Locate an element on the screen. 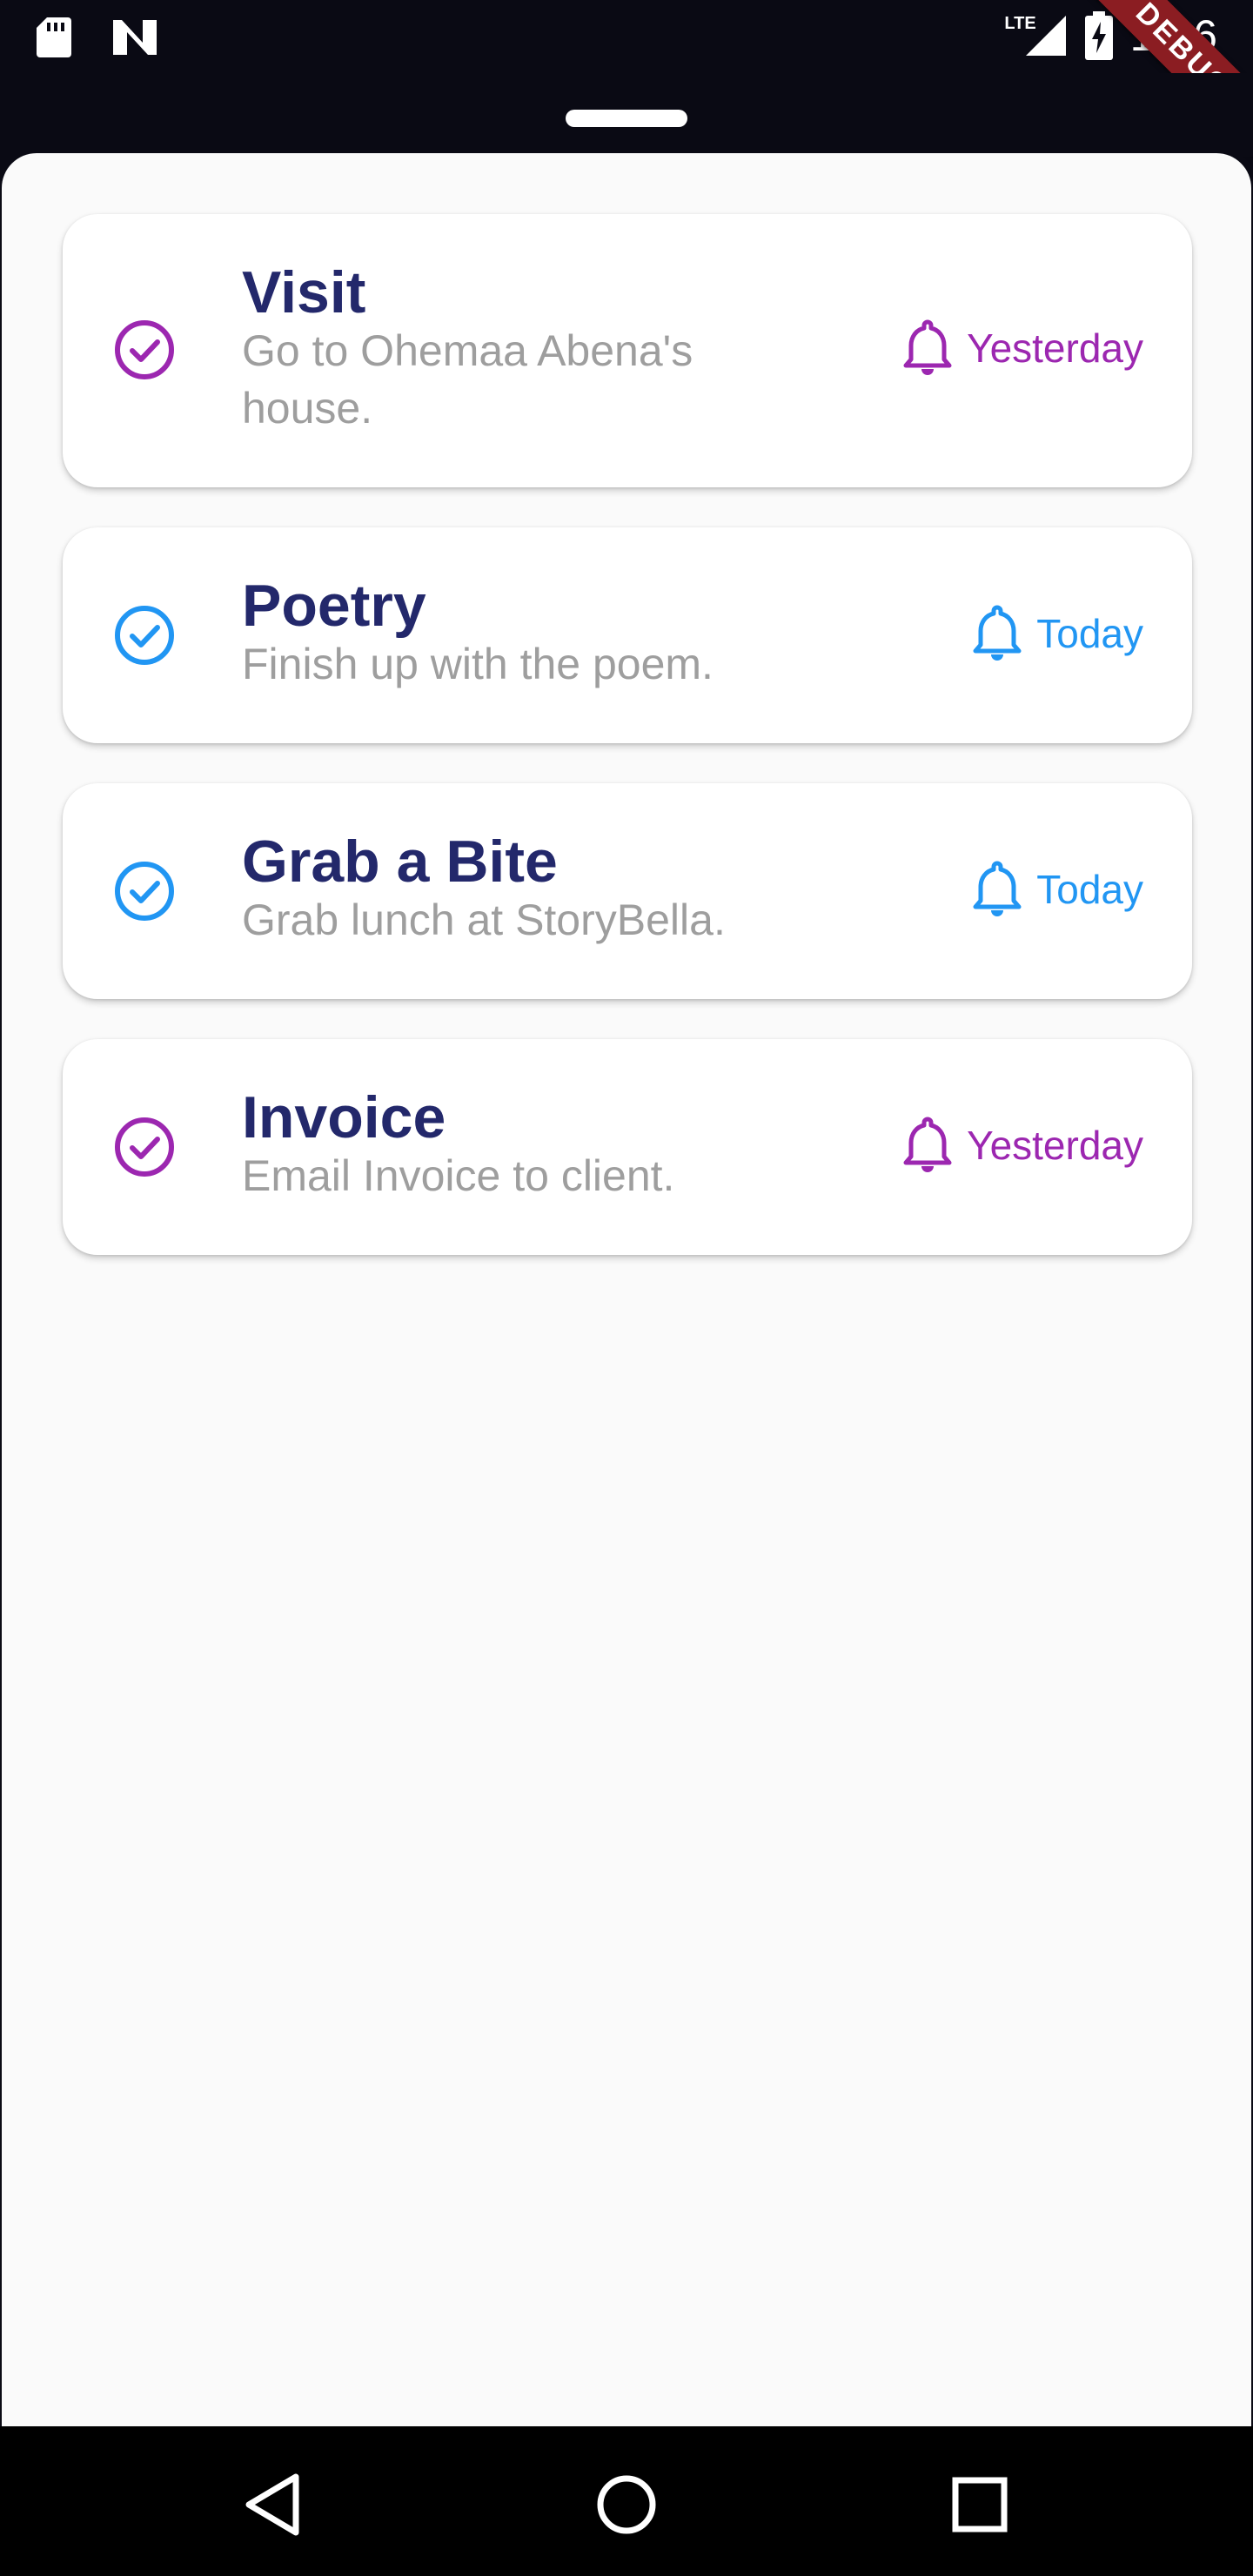  status-left-icons is located at coordinates (96, 37).